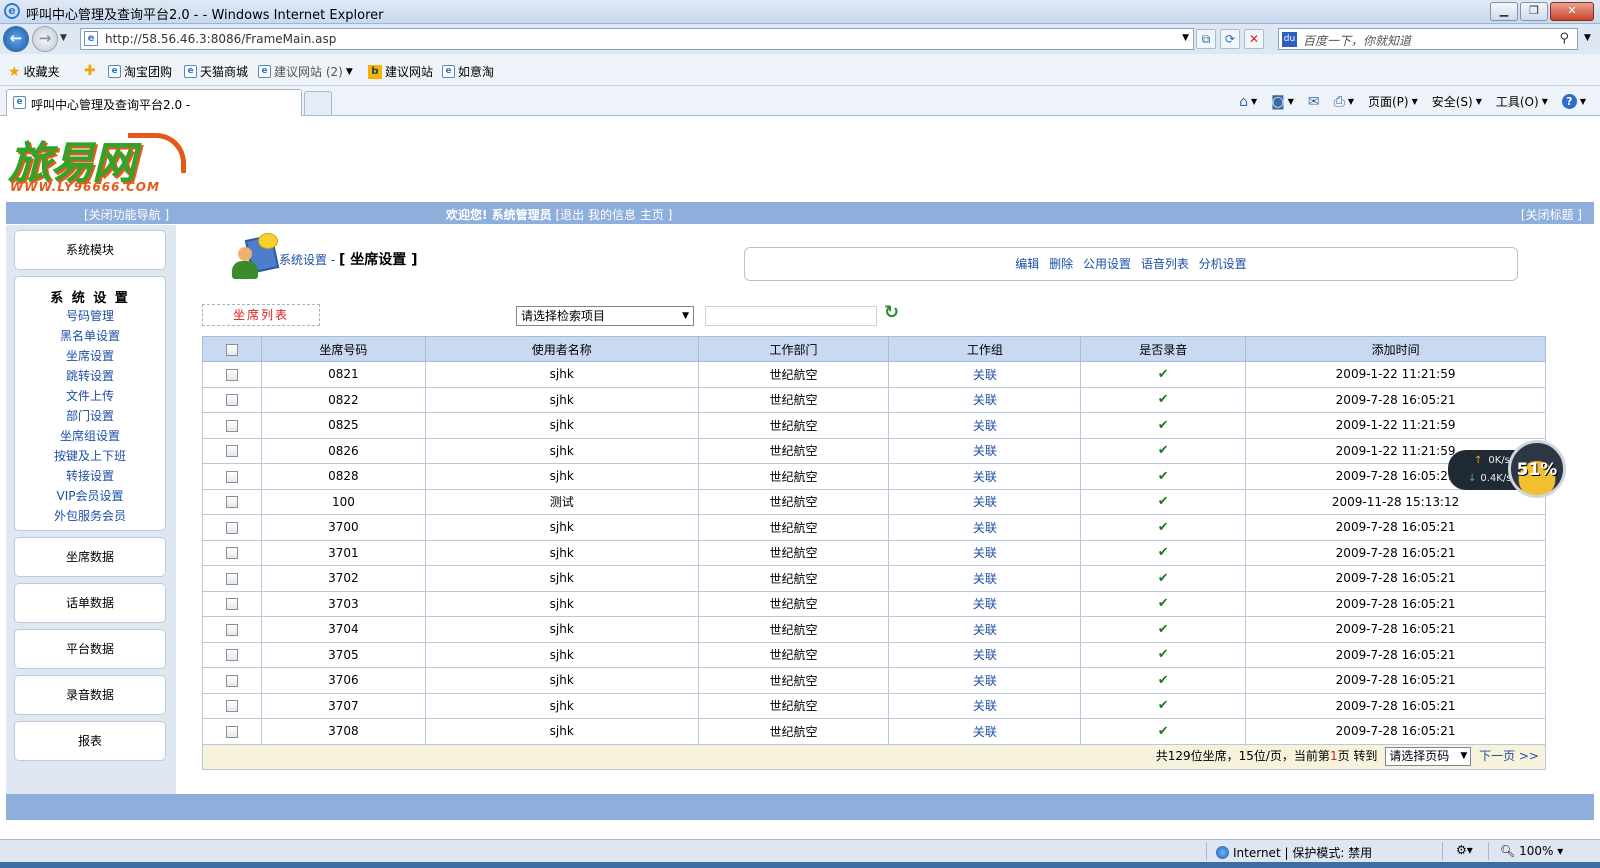 Image resolution: width=1600 pixels, height=868 pixels. What do you see at coordinates (1185, 38) in the screenshot?
I see `address-dropdown-icon: ▼` at bounding box center [1185, 38].